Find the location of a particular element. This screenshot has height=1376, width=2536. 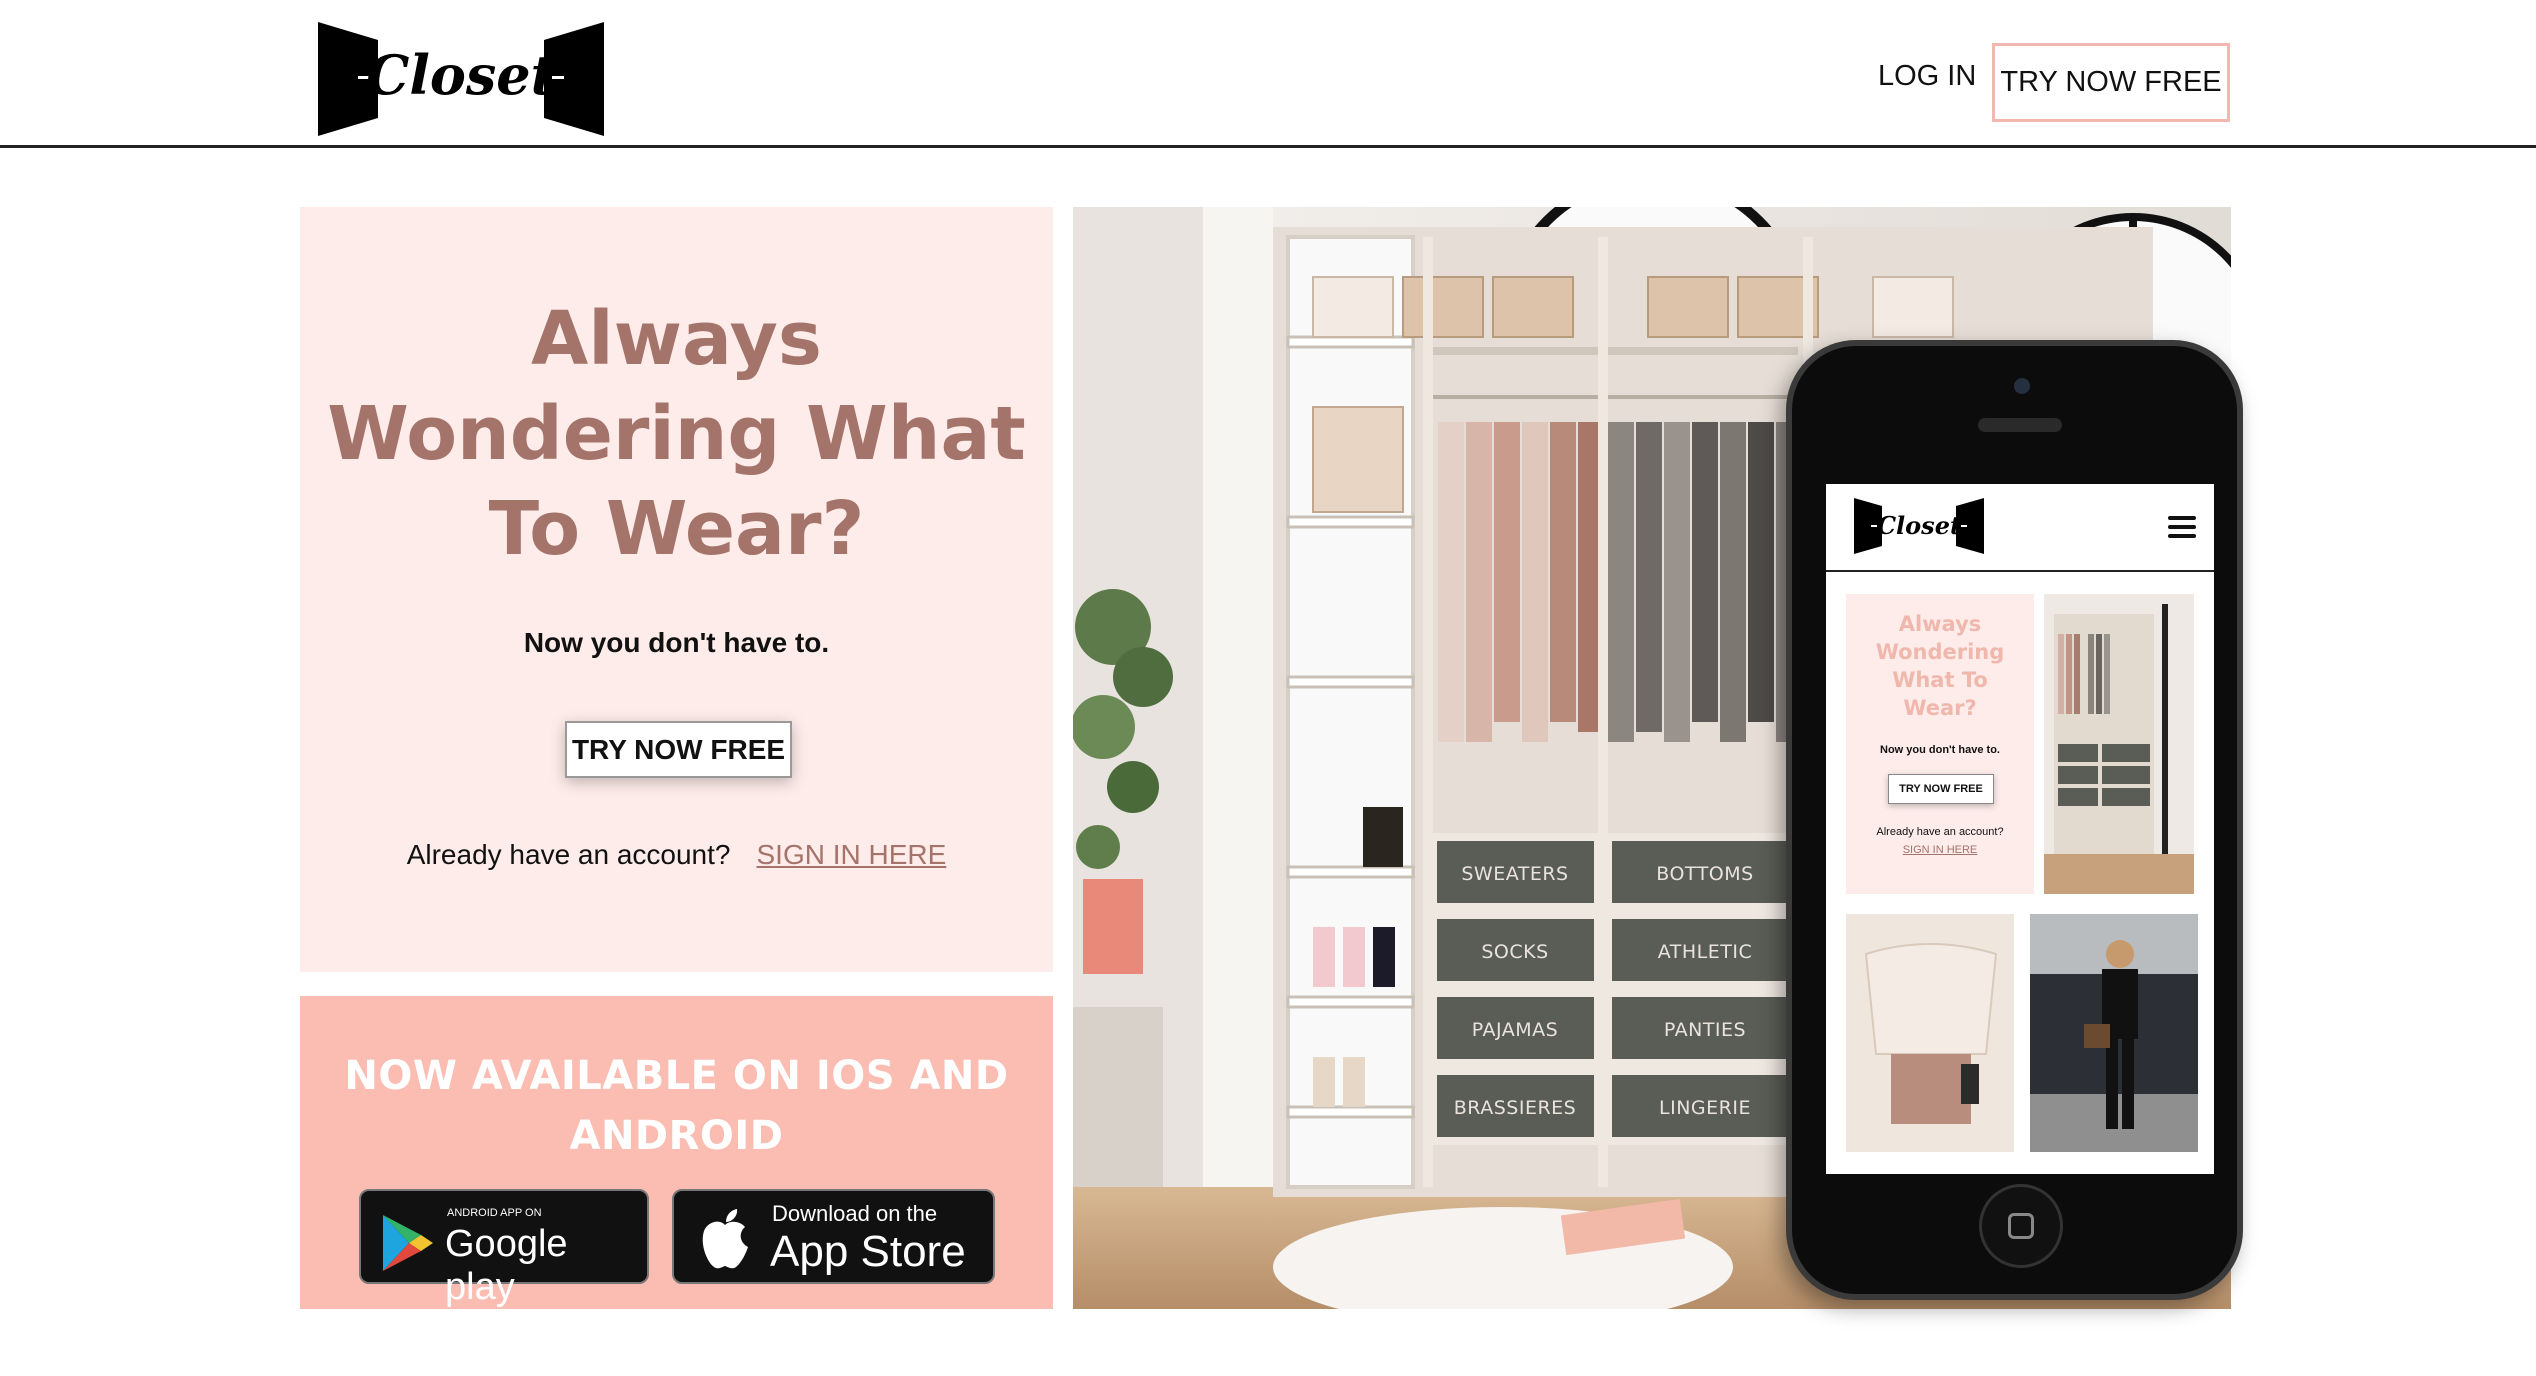

google-play-icon is located at coordinates (408, 1243).